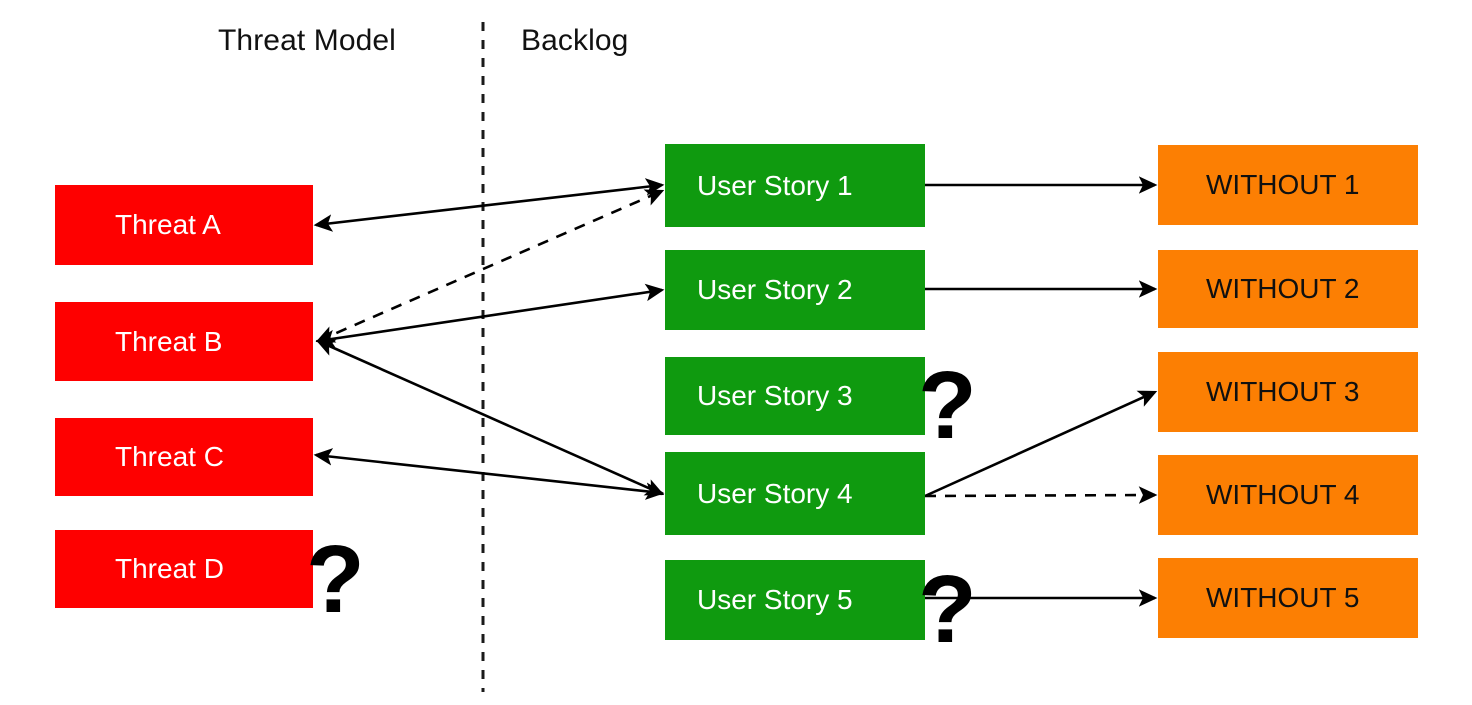  Describe the element at coordinates (169, 456) in the screenshot. I see `node-threat-c-label: Threat C` at that location.